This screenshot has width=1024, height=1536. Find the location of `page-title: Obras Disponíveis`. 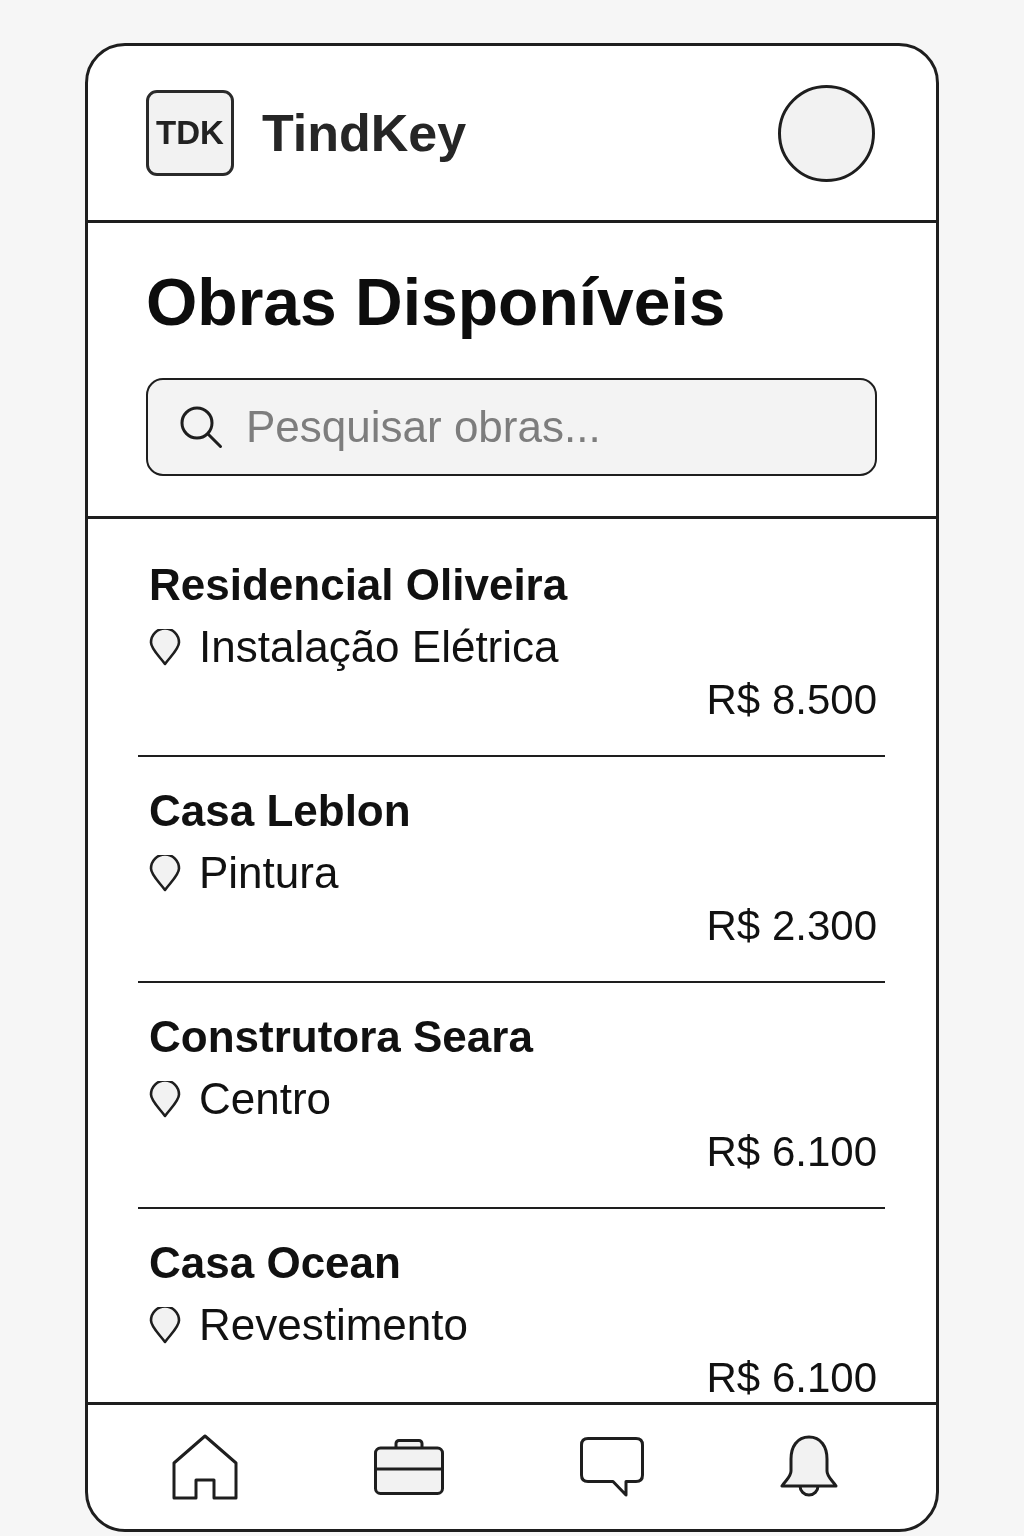

page-title: Obras Disponíveis is located at coordinates (436, 302).